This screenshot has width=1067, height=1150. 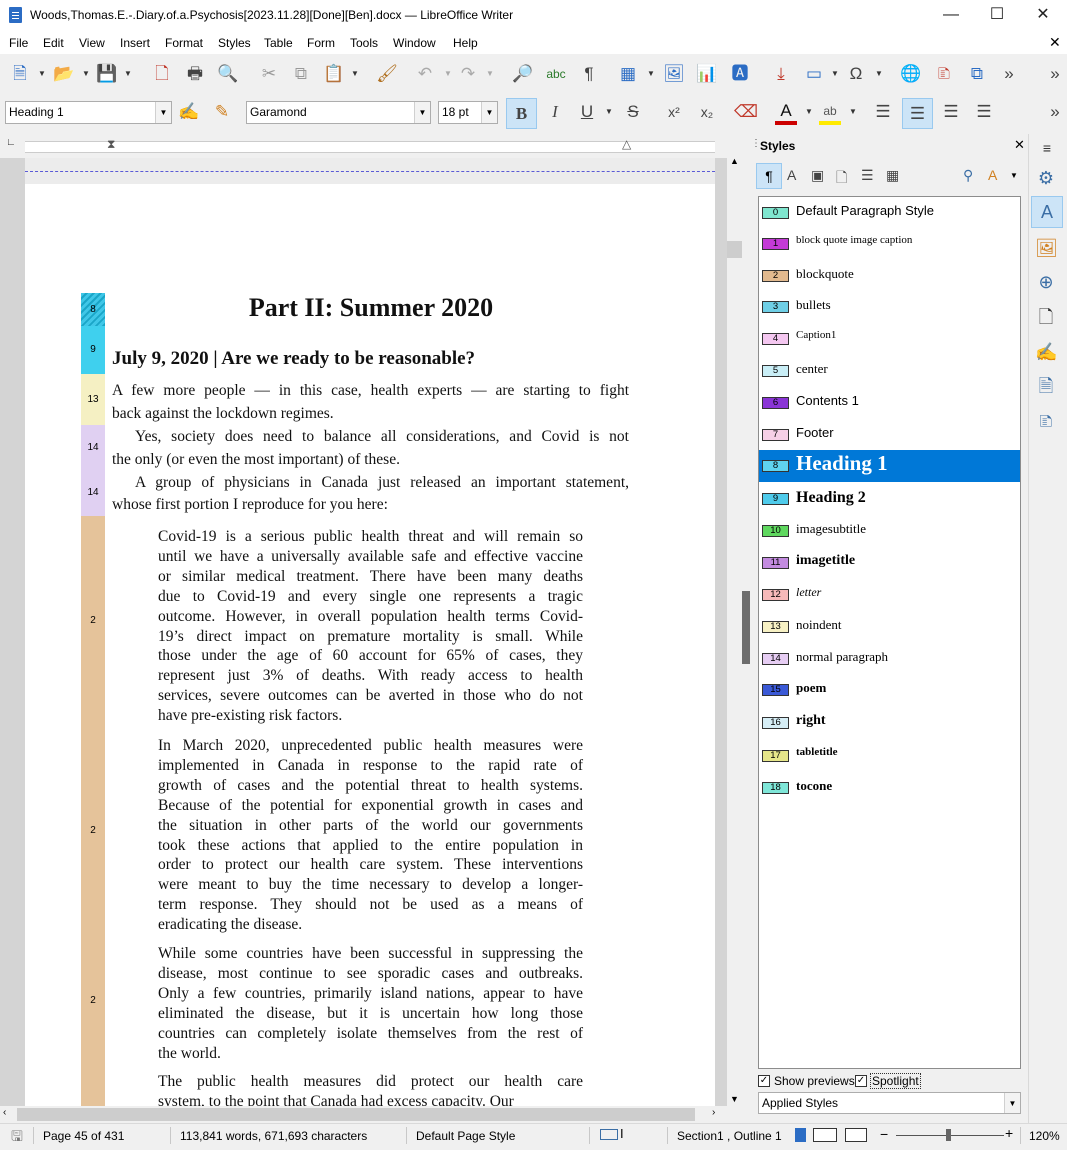 I want to click on new-document-icon: 🗎, so click(x=20, y=74).